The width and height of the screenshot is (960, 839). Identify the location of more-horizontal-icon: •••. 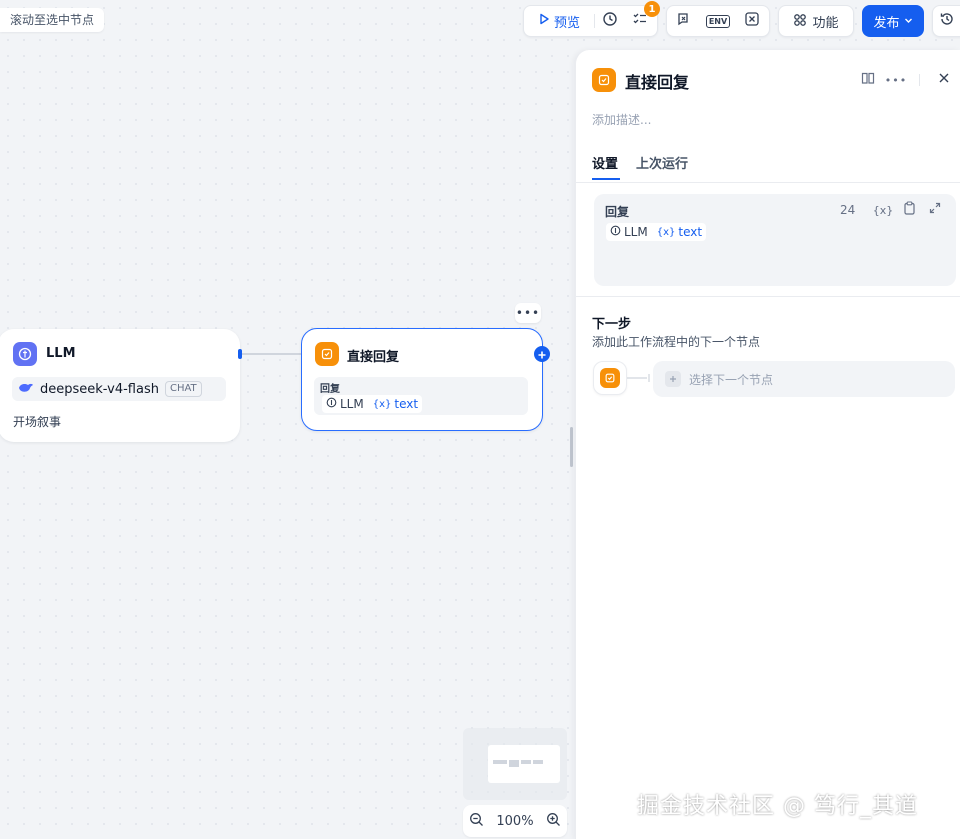
(896, 80).